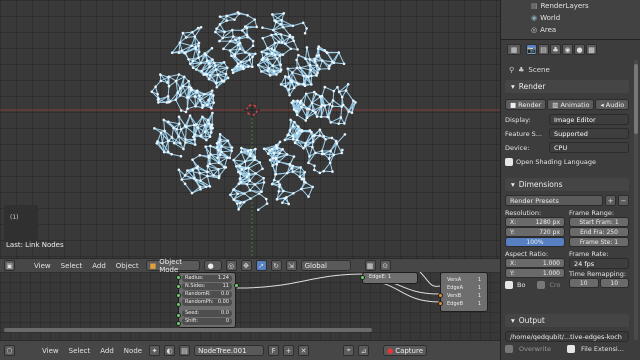 This screenshot has width=640, height=360. What do you see at coordinates (591, 49) in the screenshot?
I see `texture-tab-icon: ▩` at bounding box center [591, 49].